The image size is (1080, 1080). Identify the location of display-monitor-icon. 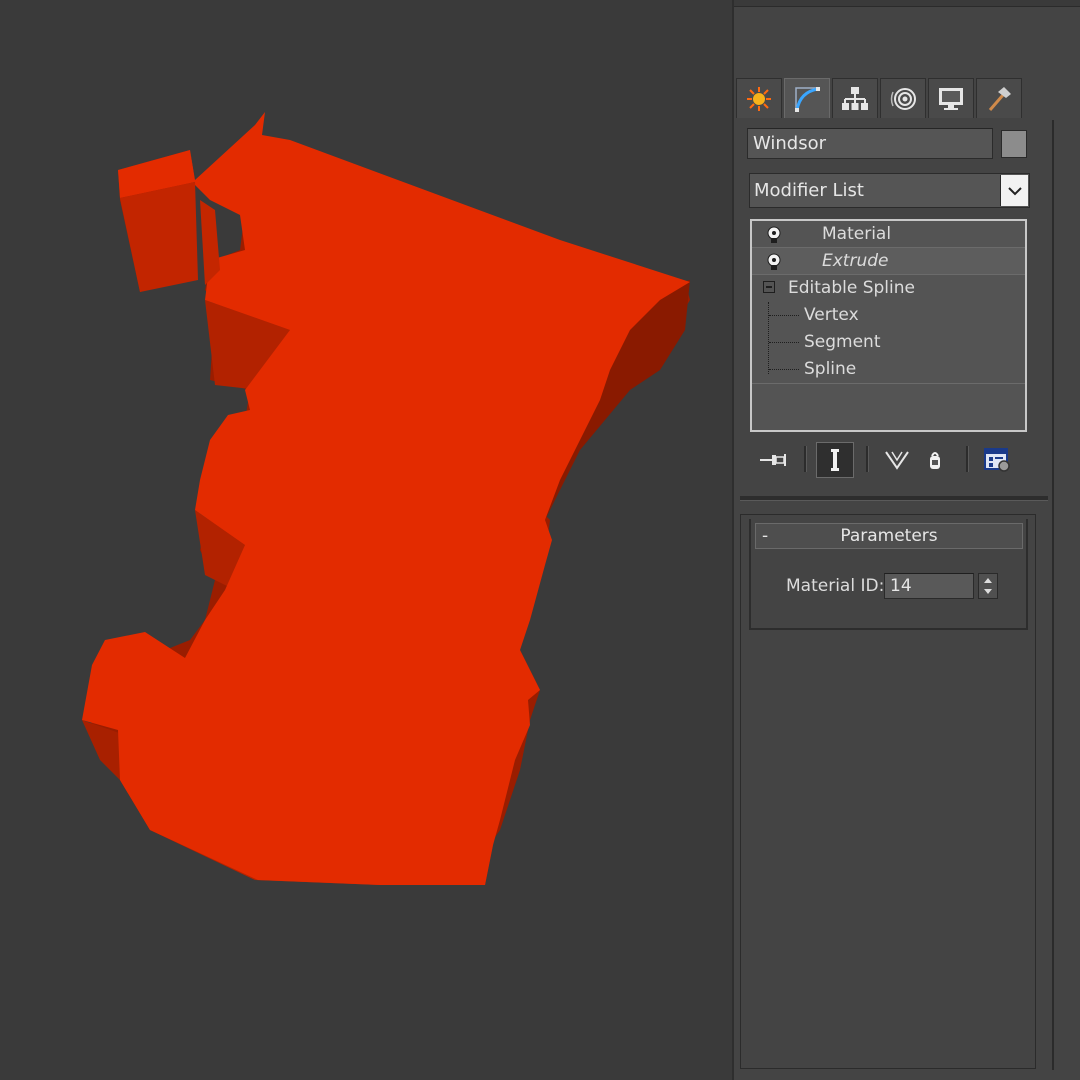
(951, 98).